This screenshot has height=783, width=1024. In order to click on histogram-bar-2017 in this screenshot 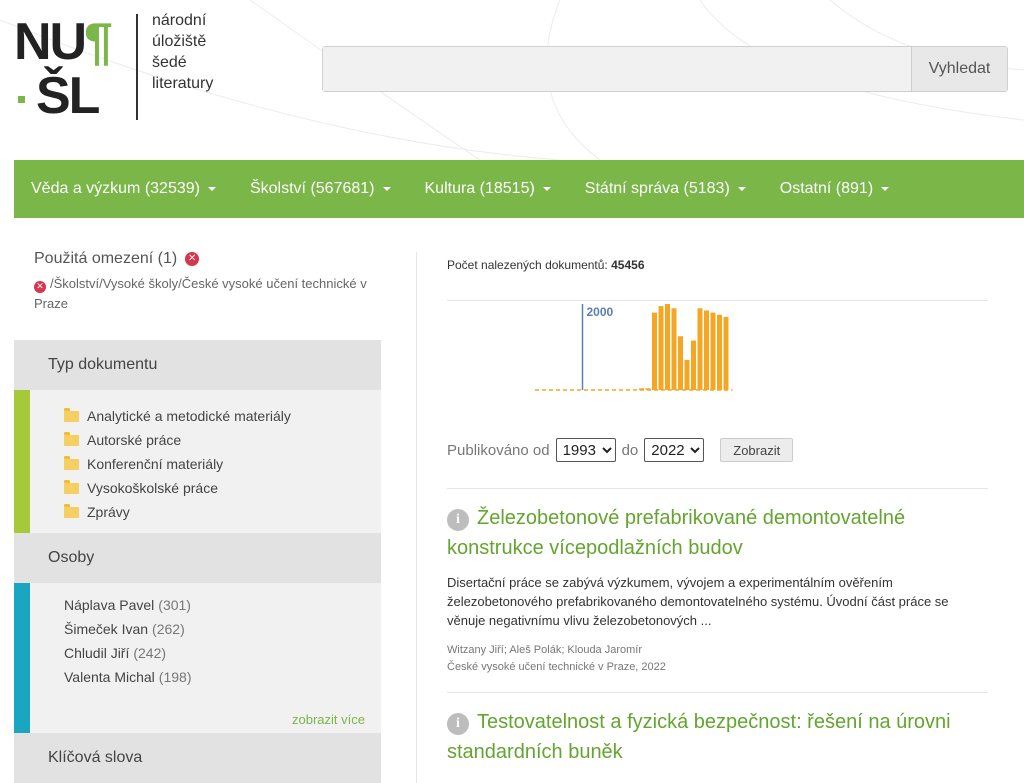, I will do `click(693, 365)`.